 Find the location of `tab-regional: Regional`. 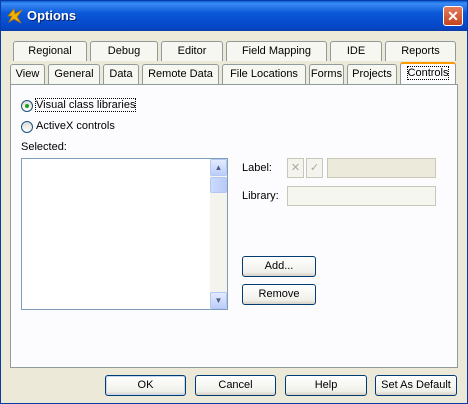

tab-regional: Regional is located at coordinates (50, 51).